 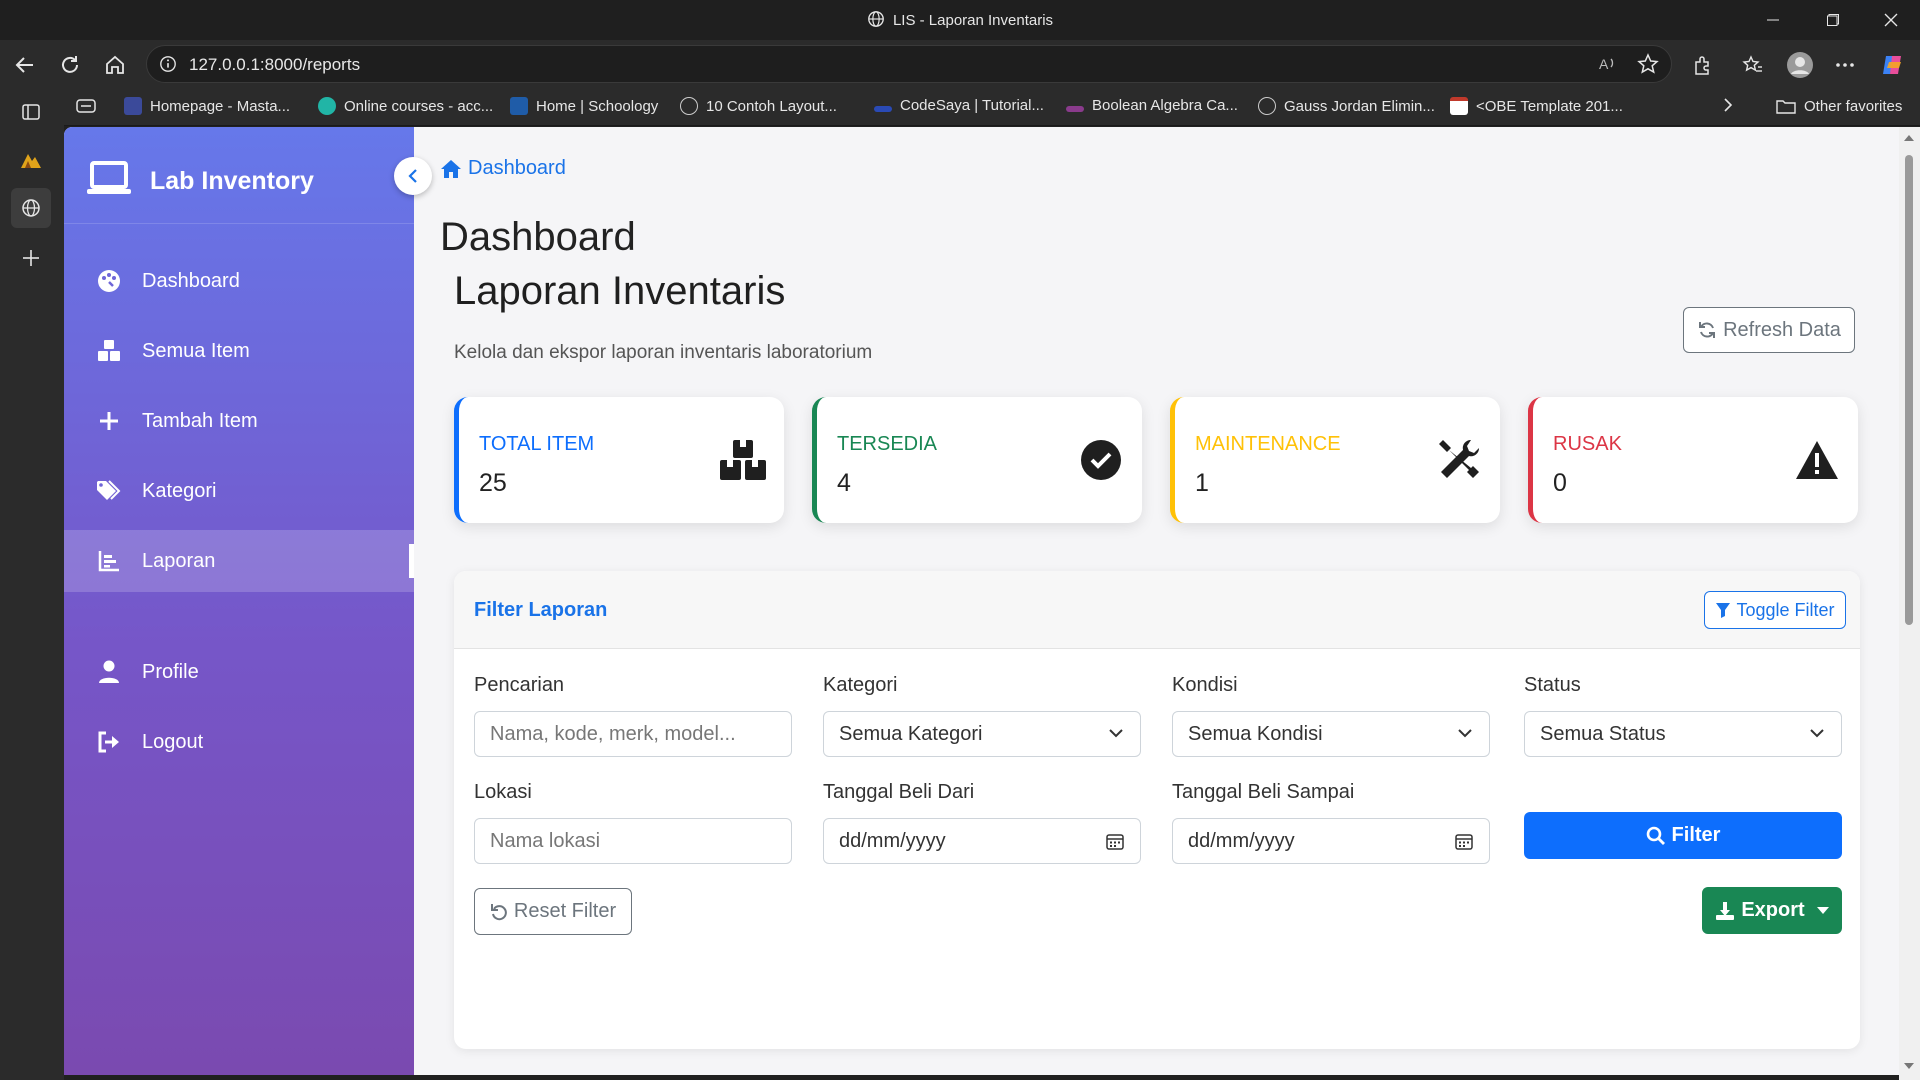 I want to click on window-title-text: LIS - Laporan Inventaris, so click(x=973, y=20).